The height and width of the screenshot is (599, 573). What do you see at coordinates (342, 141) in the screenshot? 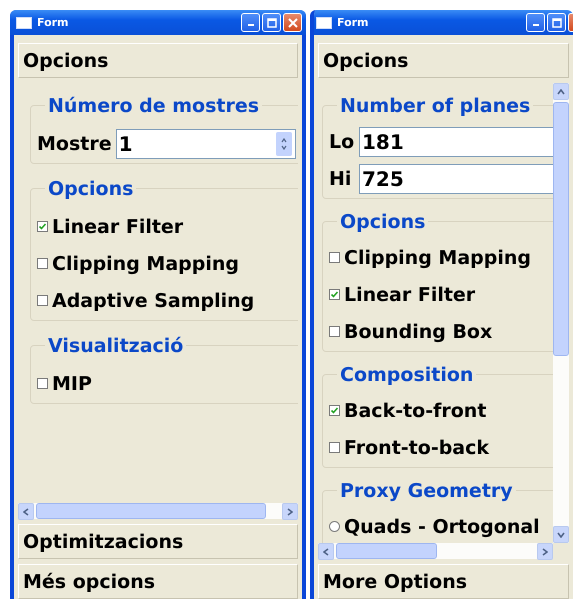
I see `field-label: Lo` at bounding box center [342, 141].